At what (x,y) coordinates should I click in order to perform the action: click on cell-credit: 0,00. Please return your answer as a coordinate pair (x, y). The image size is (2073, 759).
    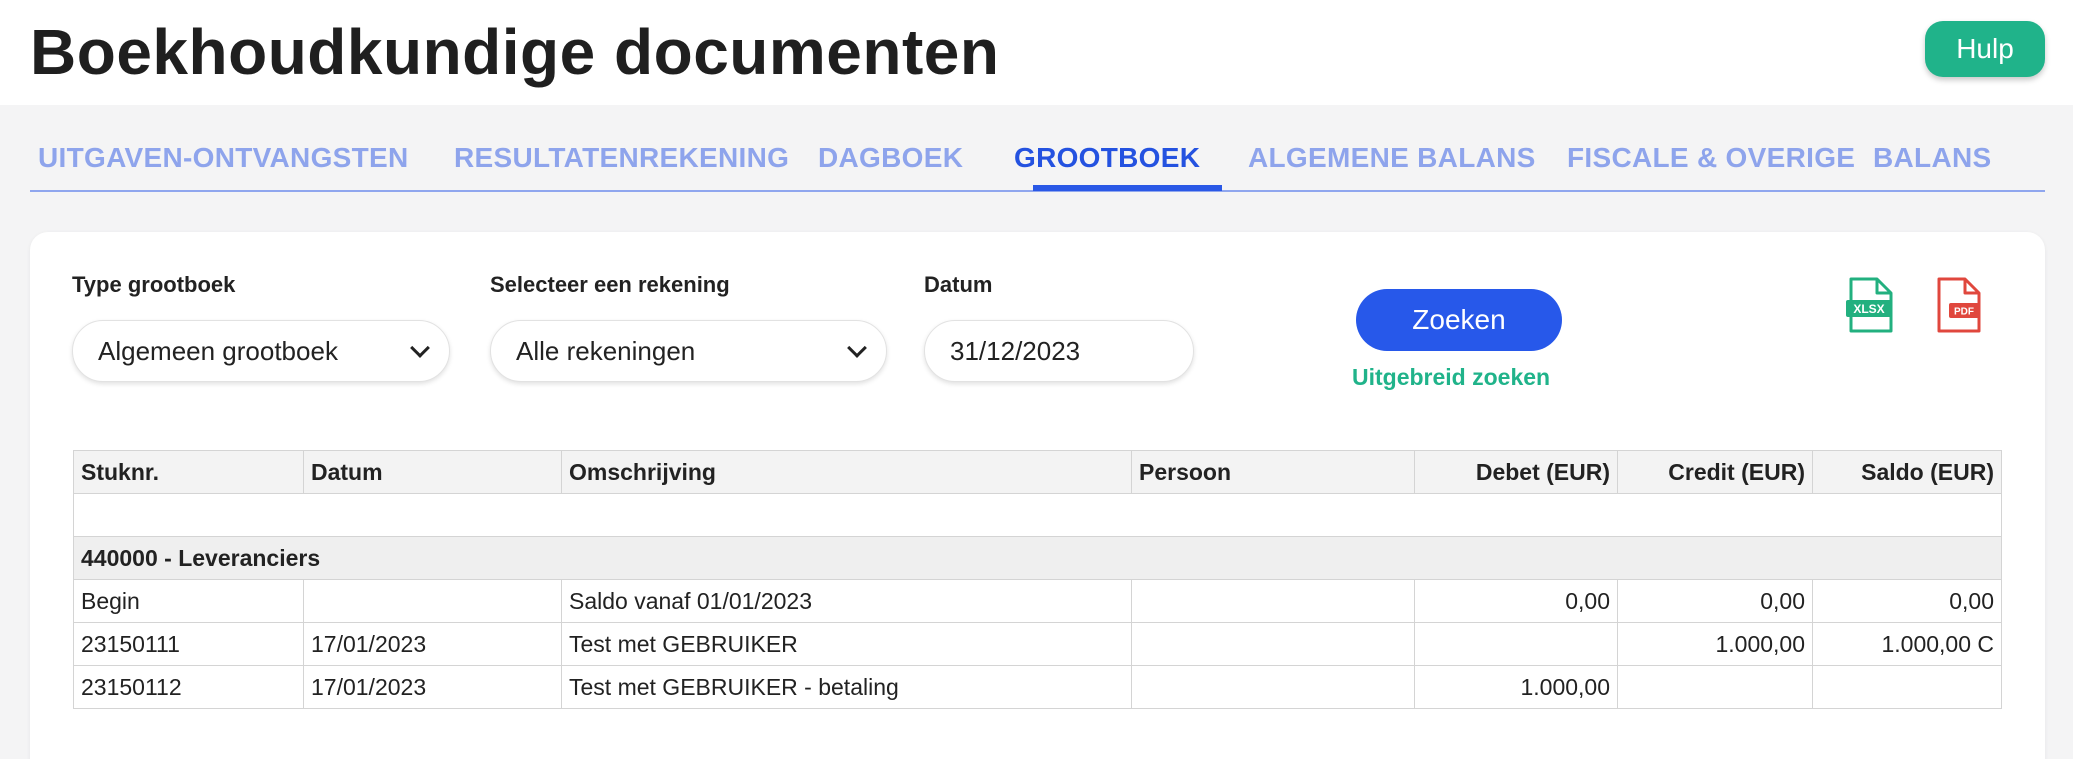
    Looking at the image, I should click on (1715, 601).